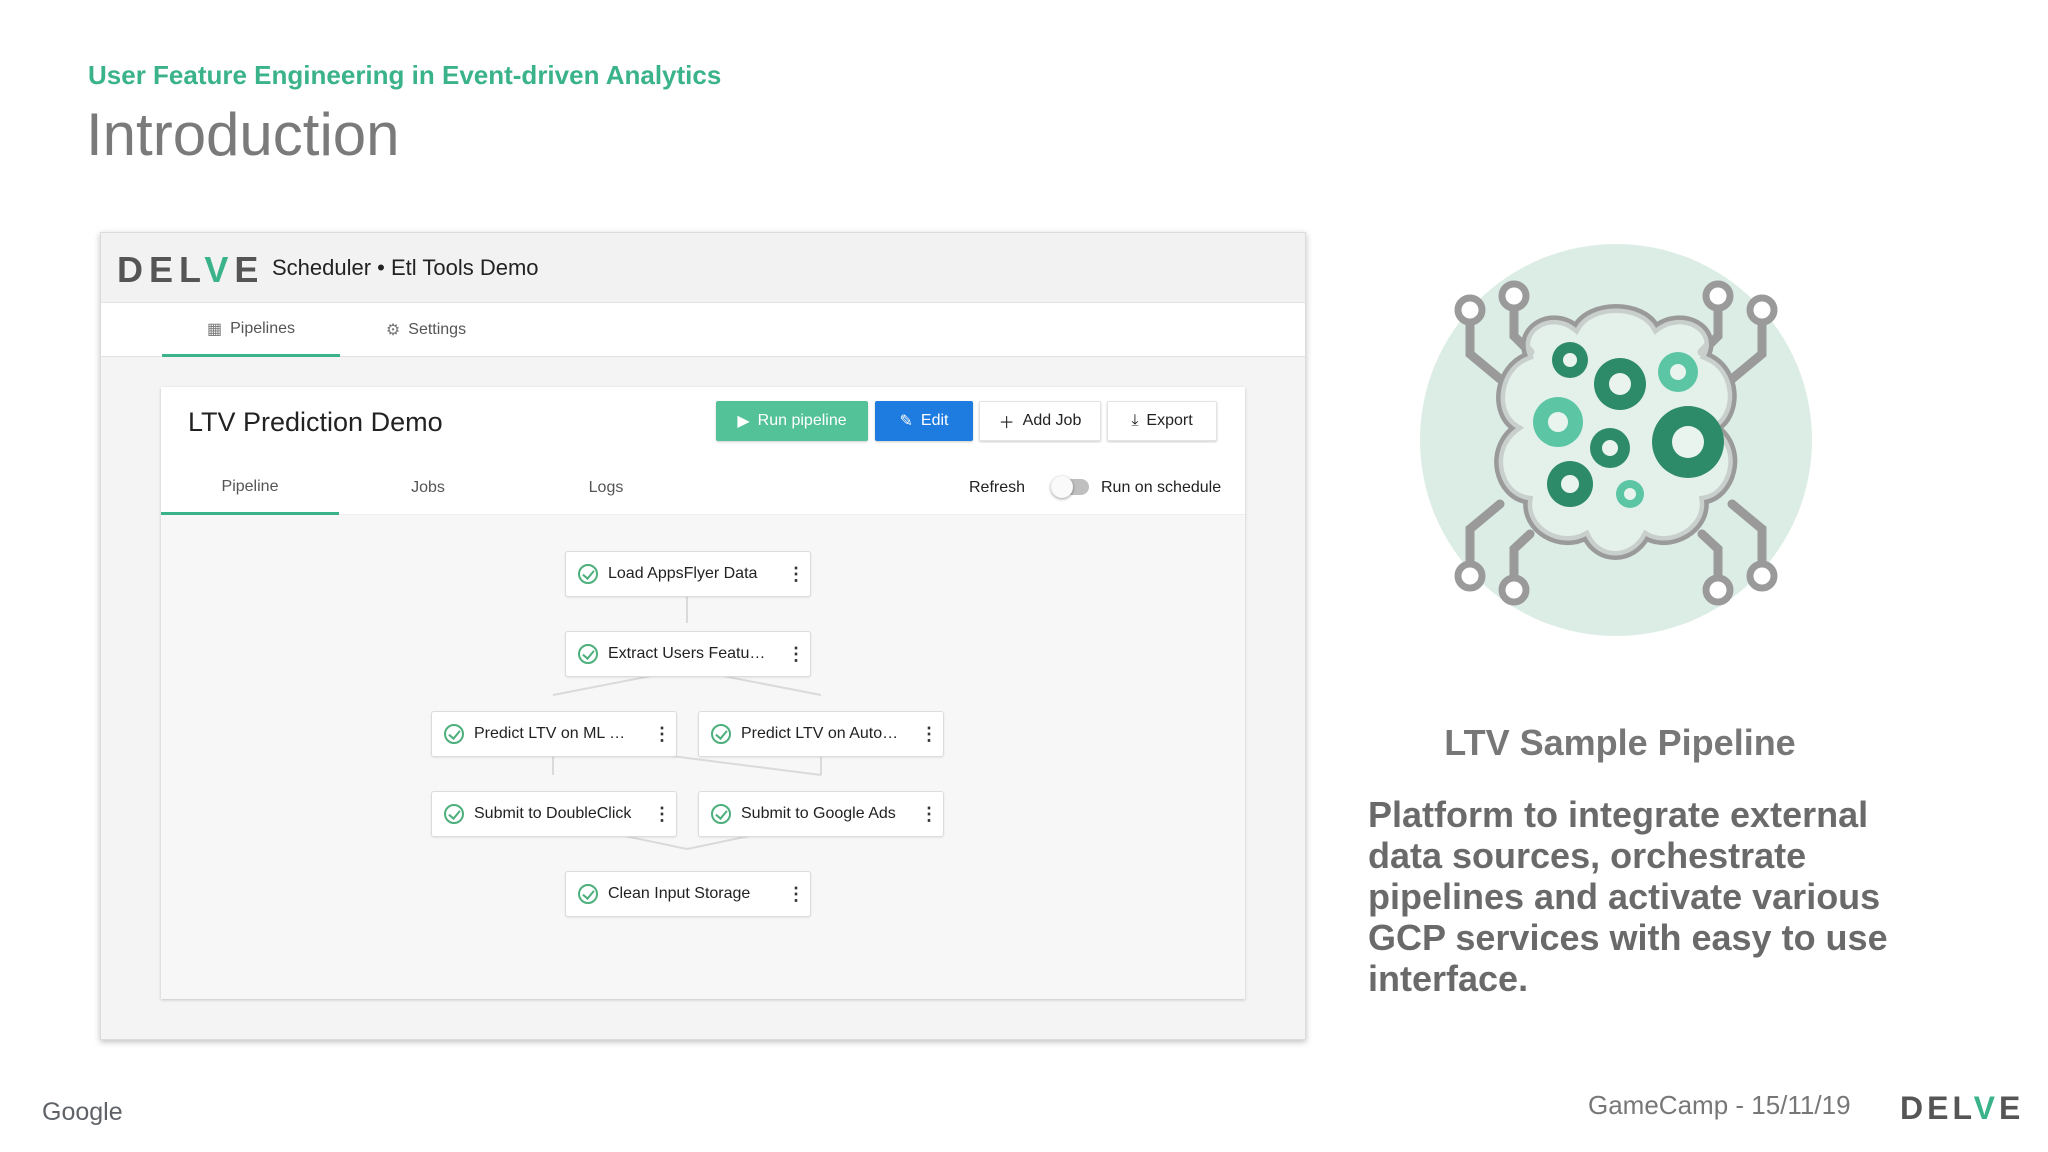  I want to click on node-label: Submit to Google Ads, so click(818, 813).